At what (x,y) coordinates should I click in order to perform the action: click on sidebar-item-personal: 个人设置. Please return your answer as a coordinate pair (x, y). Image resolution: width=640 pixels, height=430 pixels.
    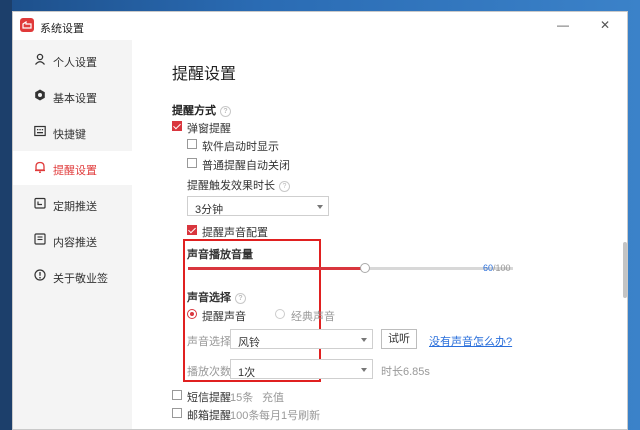
    Looking at the image, I should click on (72, 60).